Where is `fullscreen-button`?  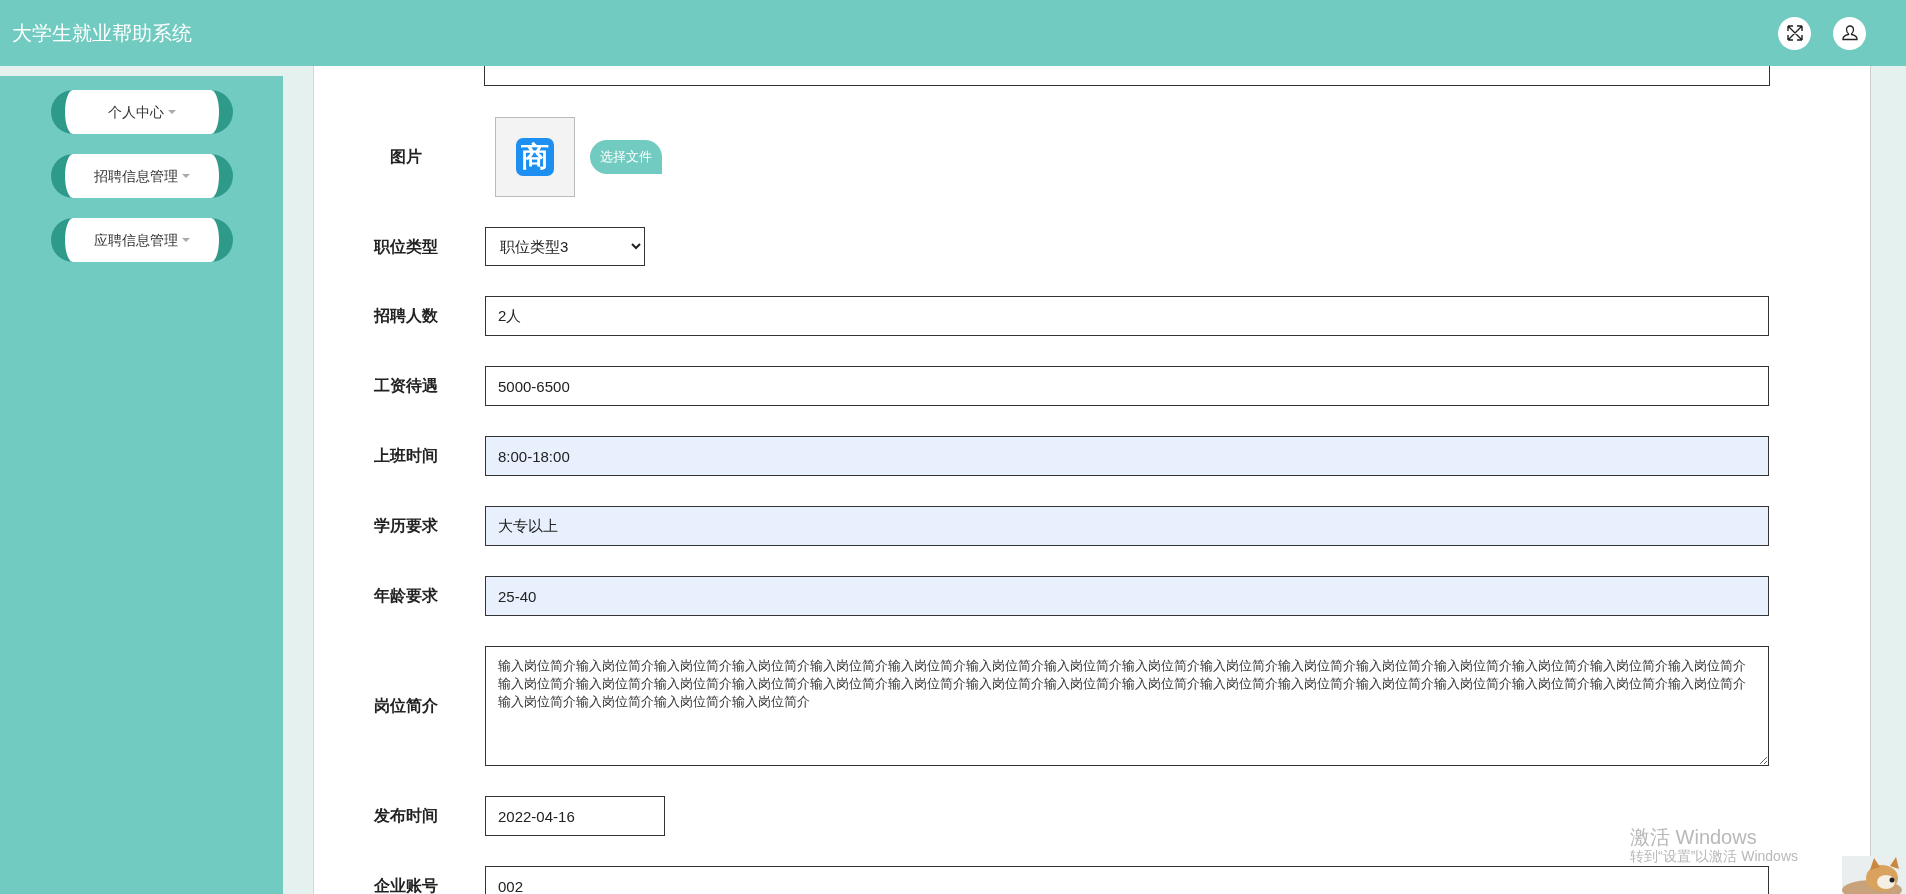 fullscreen-button is located at coordinates (1794, 33).